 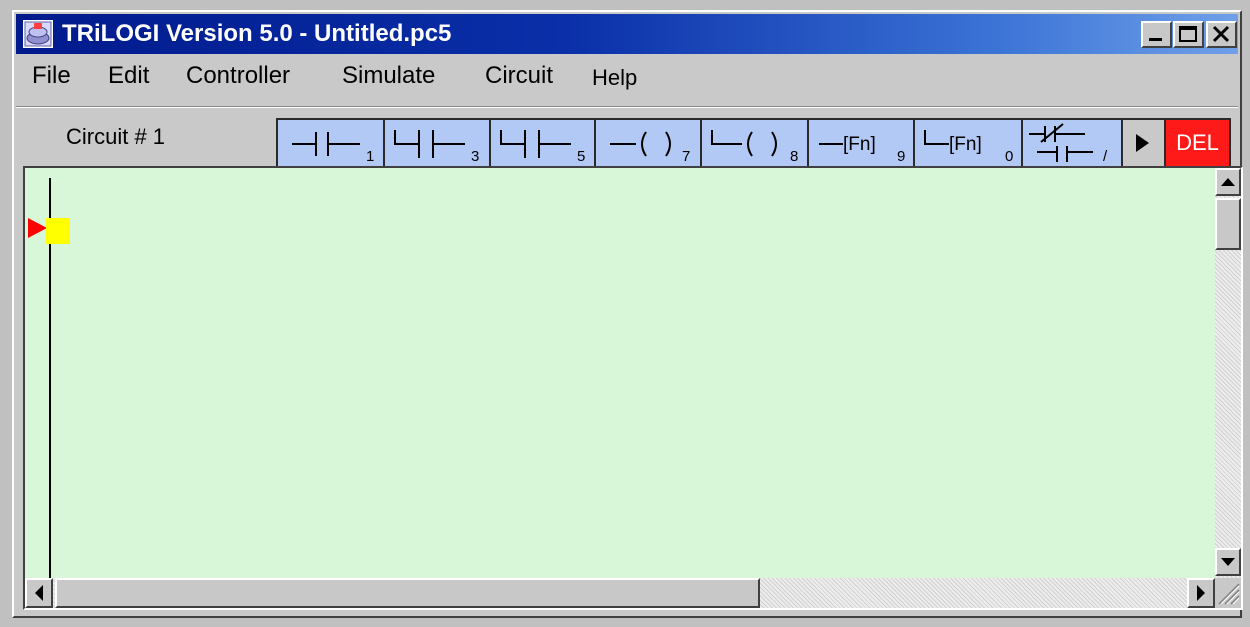 What do you see at coordinates (1228, 373) in the screenshot?
I see `vertical-scrollbar` at bounding box center [1228, 373].